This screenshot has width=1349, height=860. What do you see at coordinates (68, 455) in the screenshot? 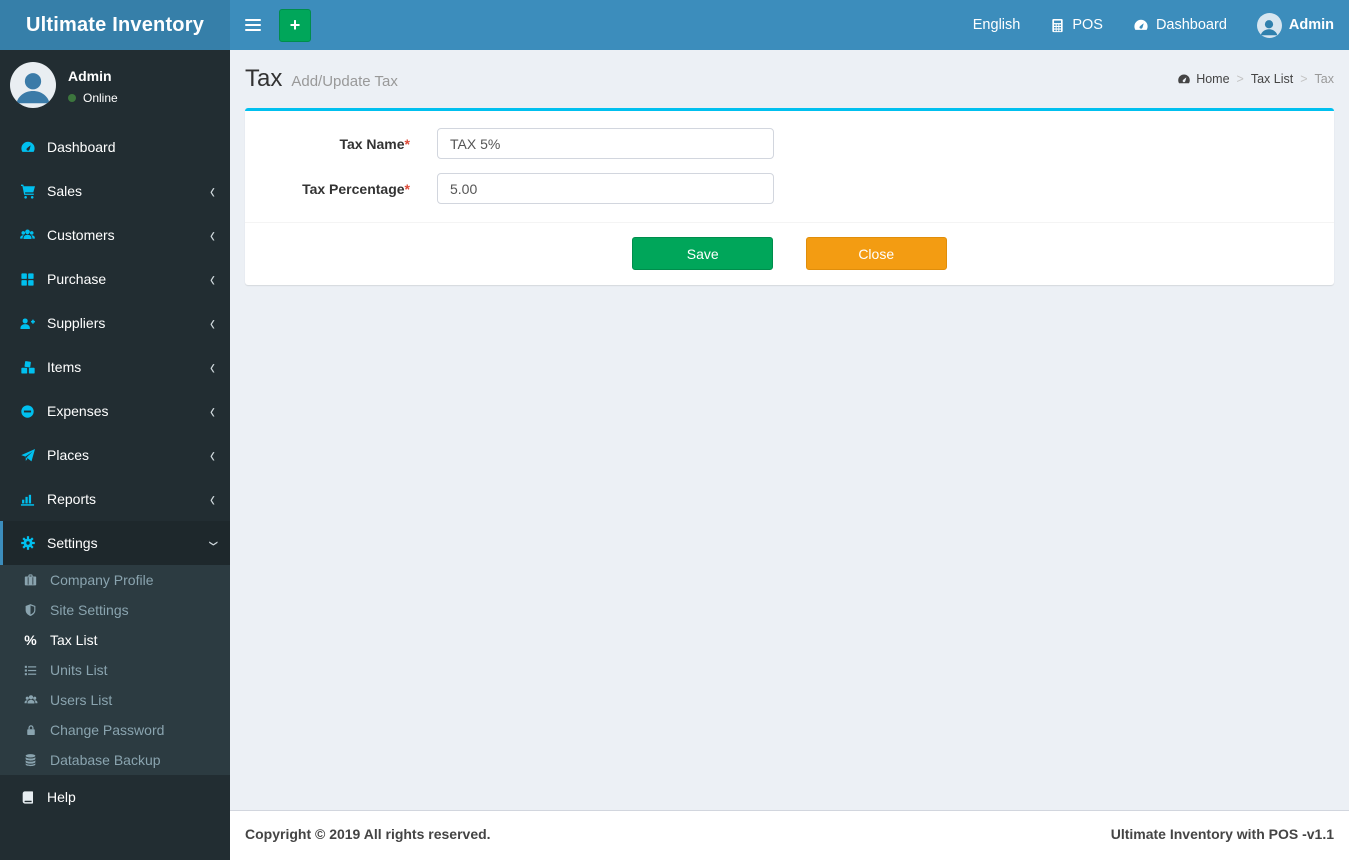
I see `sidebar-item-label: Places` at bounding box center [68, 455].